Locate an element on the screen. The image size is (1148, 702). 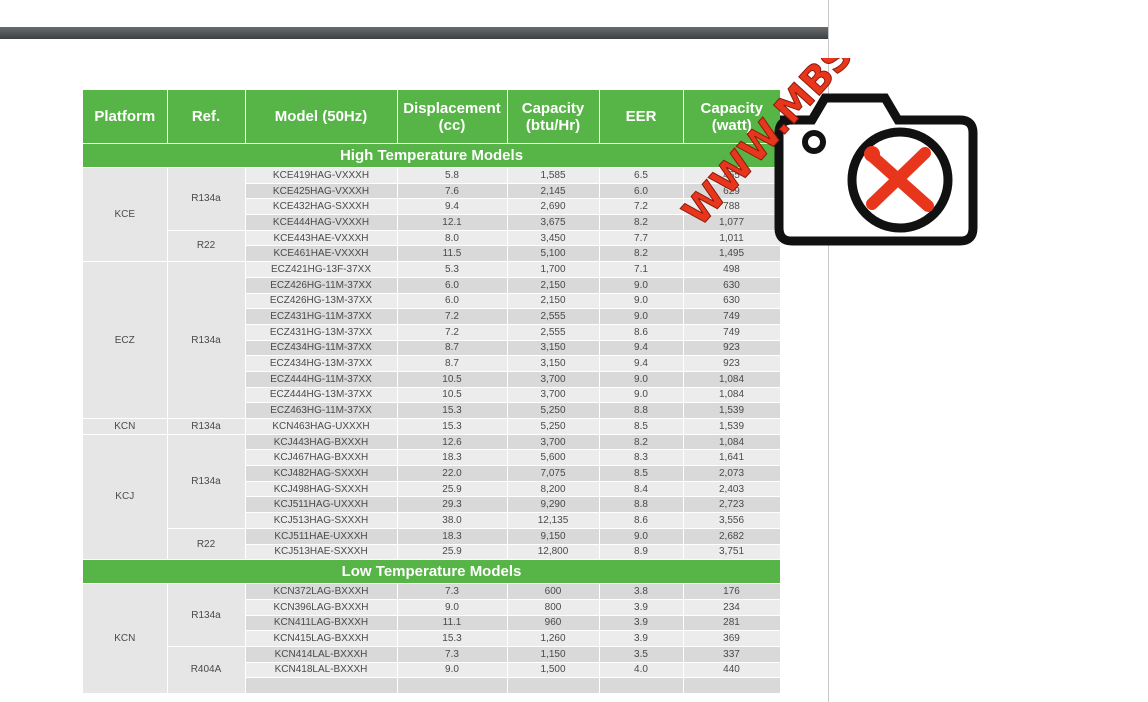
capacity-btu-cell: 1,500 is located at coordinates (553, 669).